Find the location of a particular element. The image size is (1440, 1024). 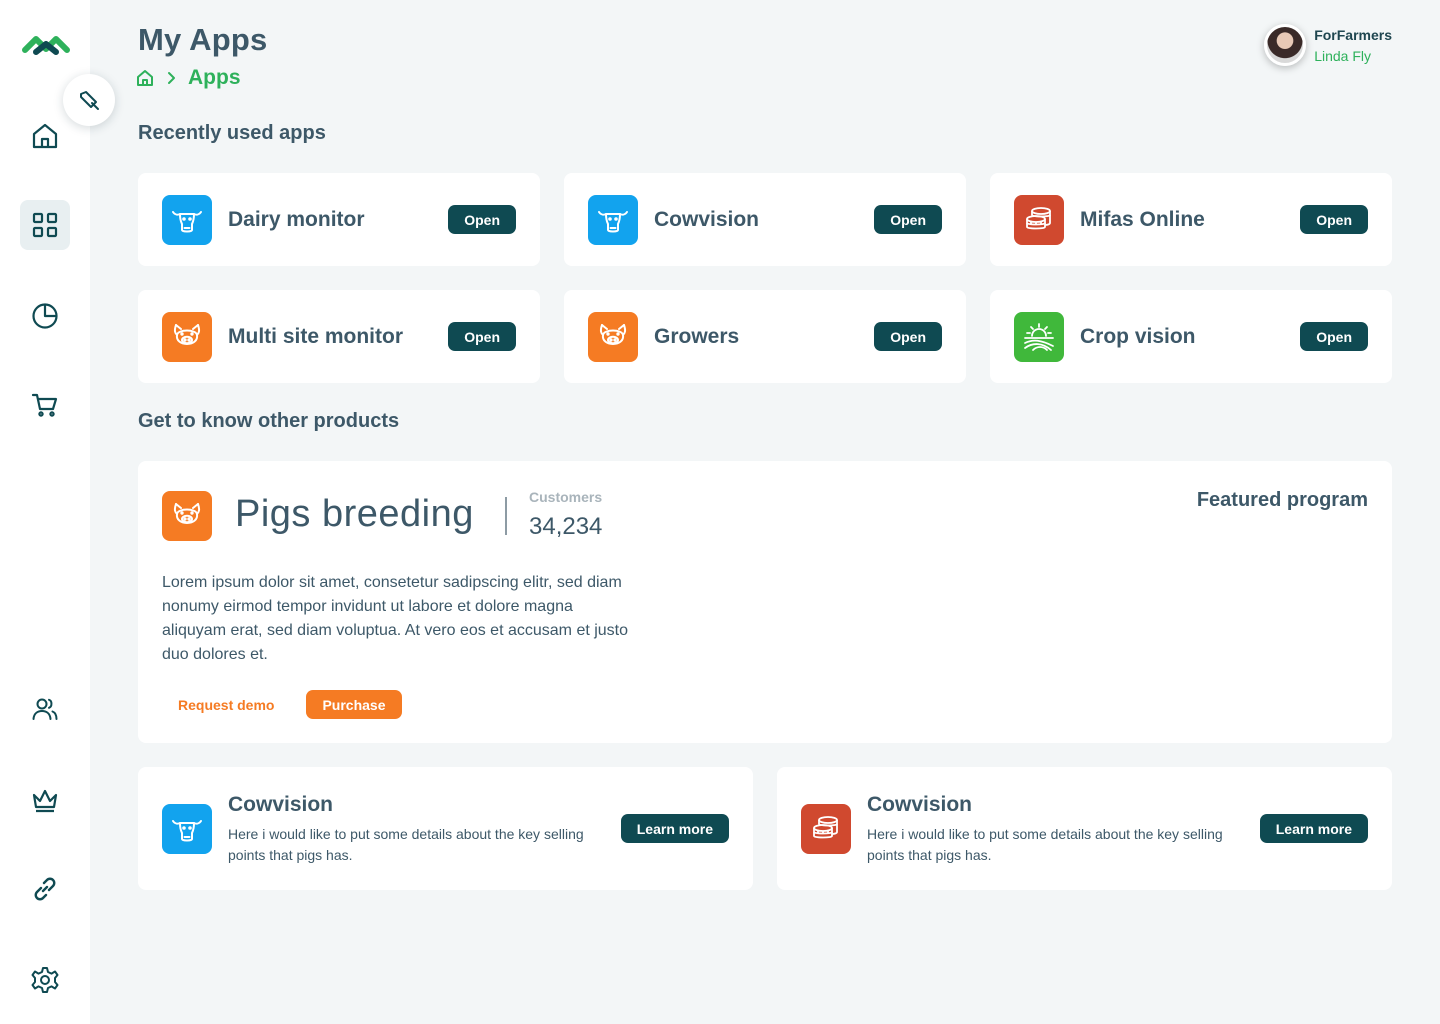

app-card-growers: Growers Open is located at coordinates (765, 336).